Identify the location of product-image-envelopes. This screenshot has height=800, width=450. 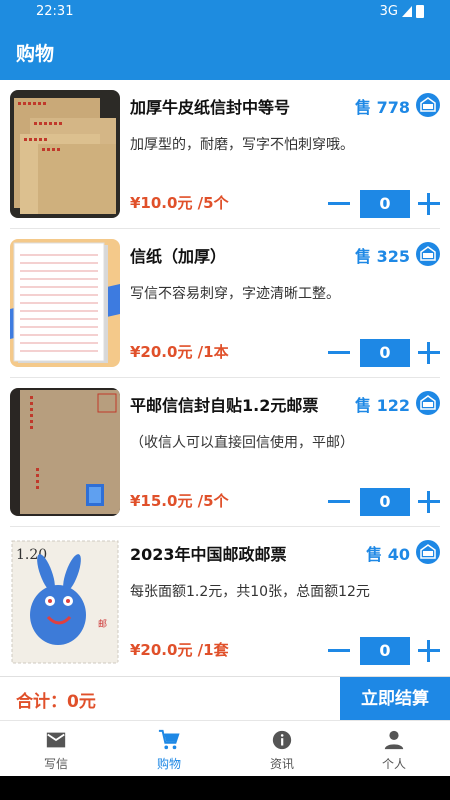
(65, 154).